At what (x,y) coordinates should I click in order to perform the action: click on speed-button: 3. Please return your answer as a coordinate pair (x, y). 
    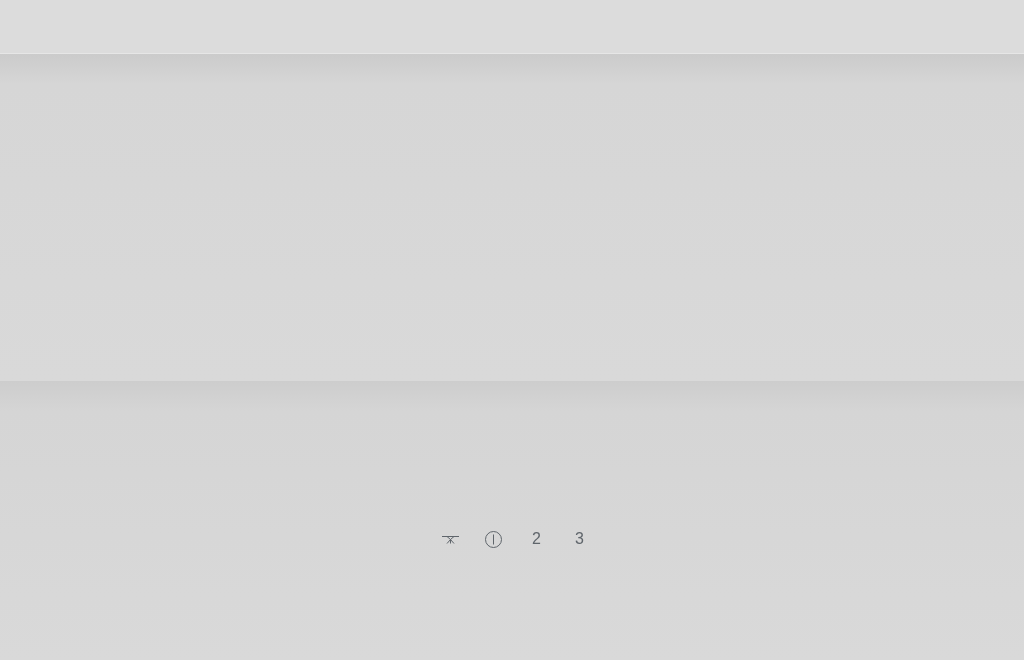
    Looking at the image, I should click on (579, 539).